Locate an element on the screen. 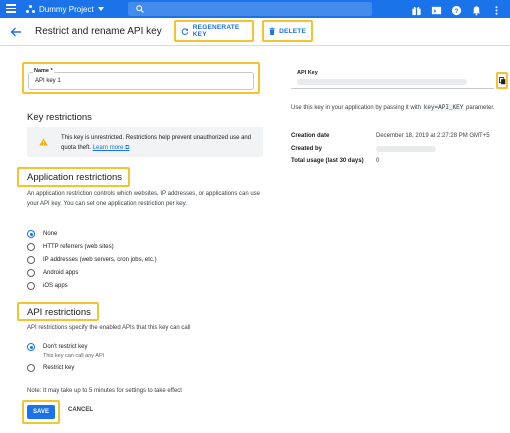  terminal-icon is located at coordinates (436, 9).